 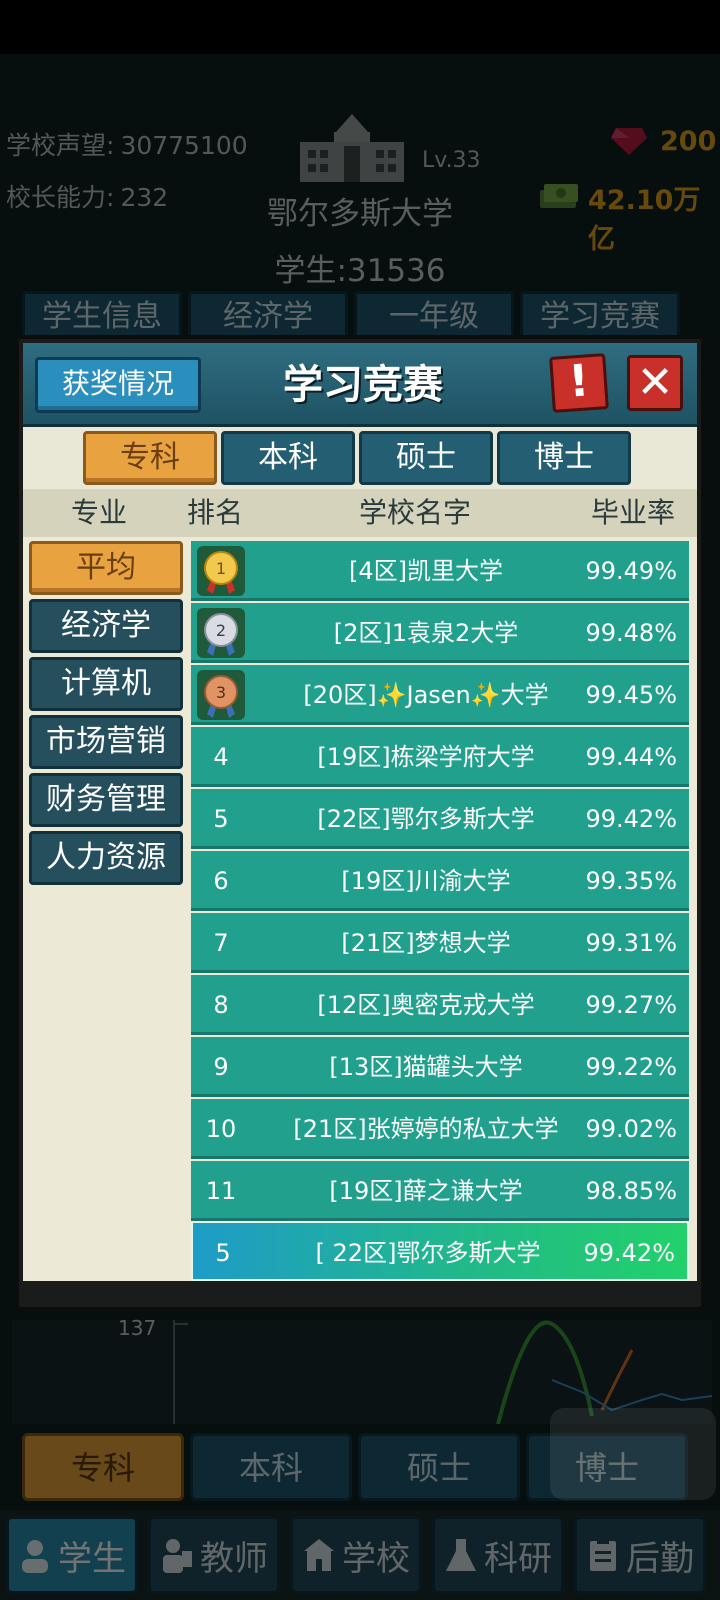 What do you see at coordinates (426, 819) in the screenshot?
I see `row-school: [22区]鄂尔多斯大学` at bounding box center [426, 819].